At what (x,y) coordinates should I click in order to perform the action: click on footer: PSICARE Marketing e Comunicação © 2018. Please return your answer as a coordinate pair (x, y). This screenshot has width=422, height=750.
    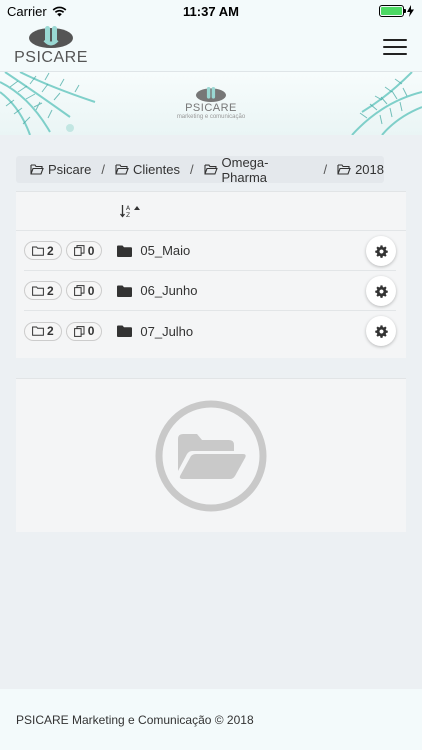
    Looking at the image, I should click on (211, 719).